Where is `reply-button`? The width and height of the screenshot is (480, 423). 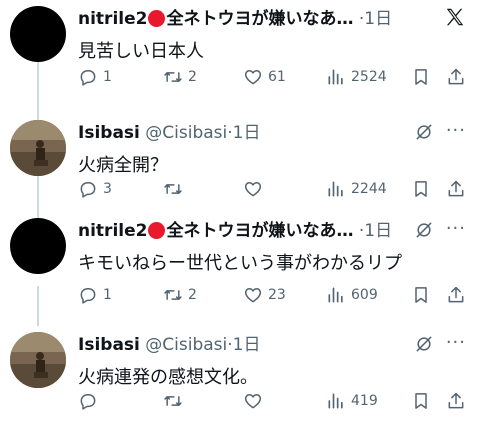 reply-button is located at coordinates (90, 401).